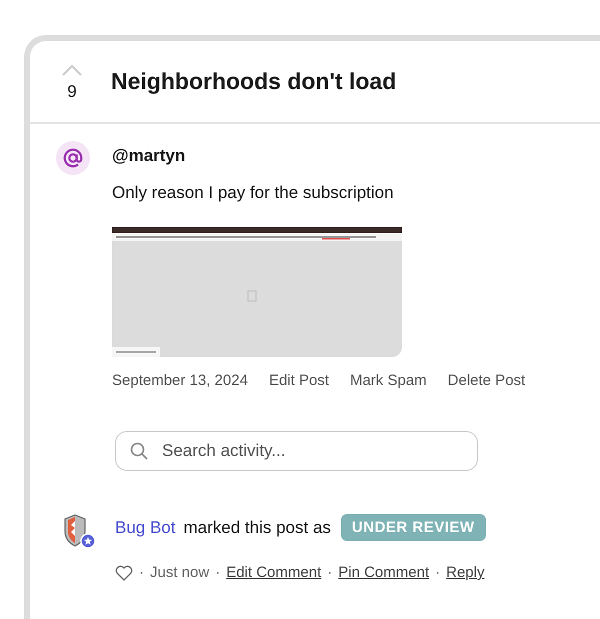 This screenshot has height=619, width=600. What do you see at coordinates (72, 92) in the screenshot?
I see `vote-count: 9` at bounding box center [72, 92].